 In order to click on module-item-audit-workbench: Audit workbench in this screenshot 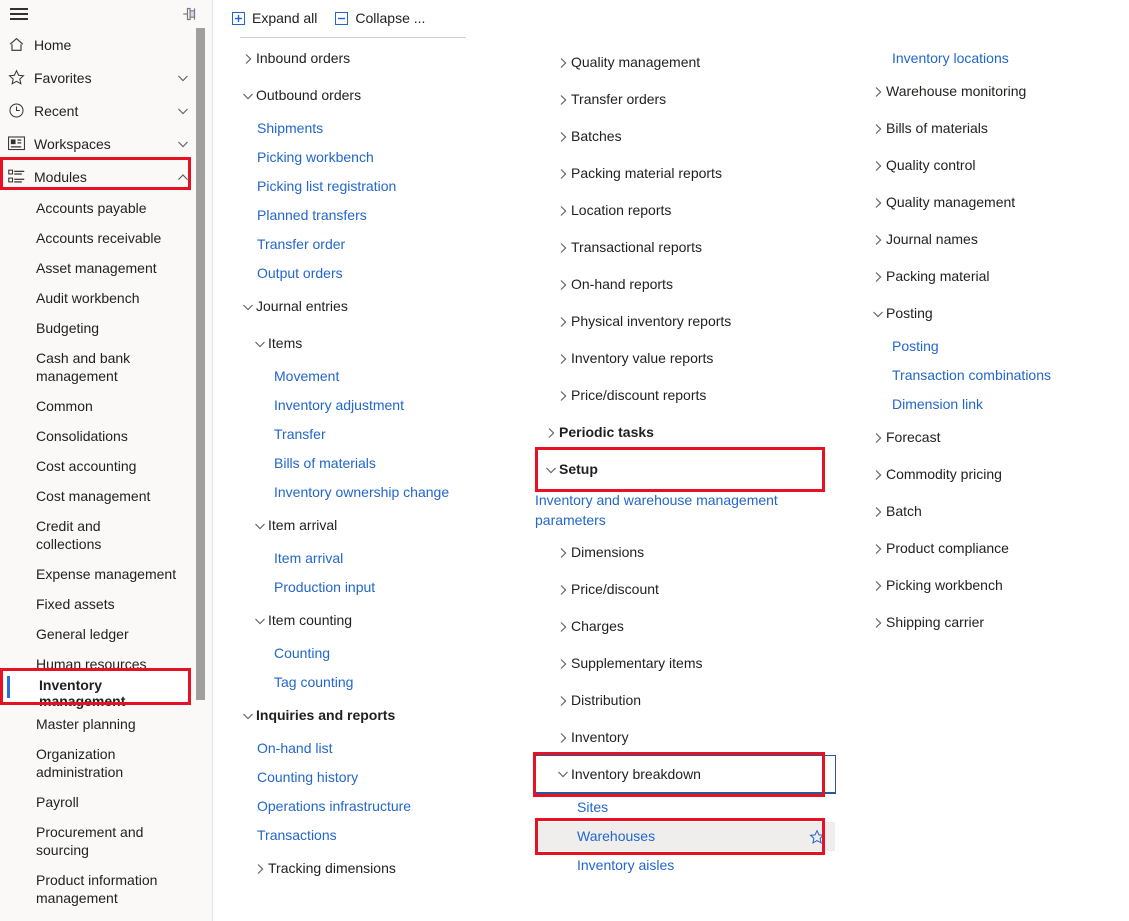, I will do `click(106, 298)`.